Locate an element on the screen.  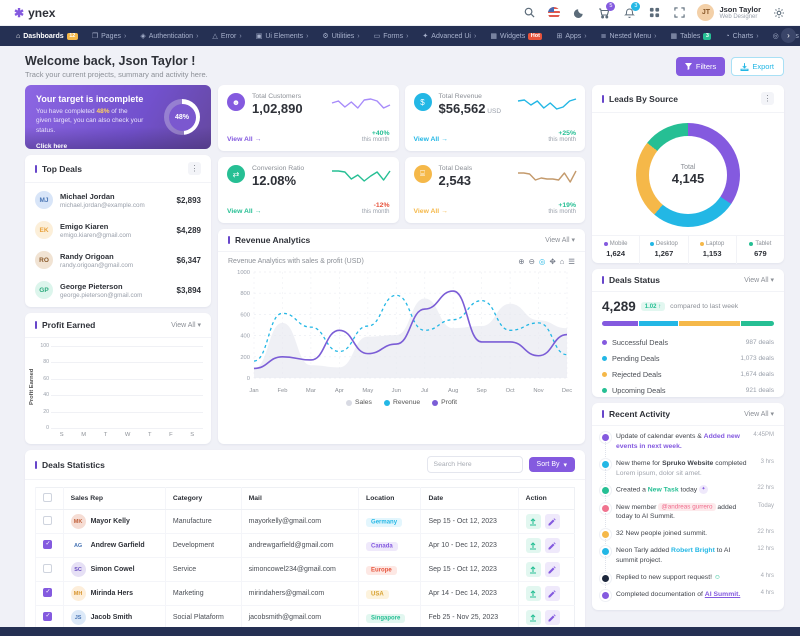
activity-text-segment: Created a is located at coordinates (632, 490).